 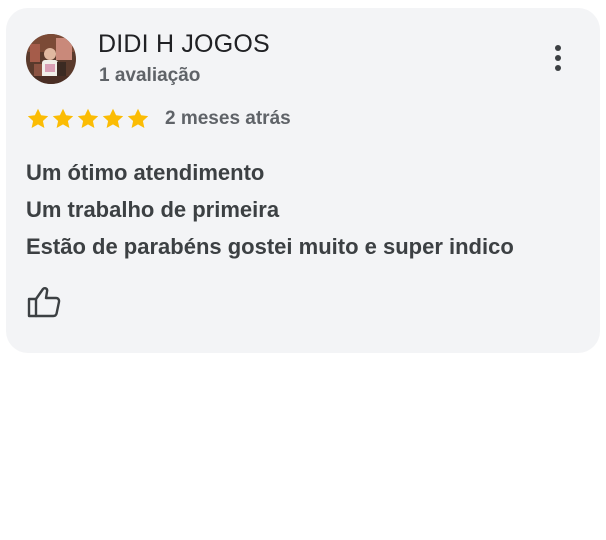 I want to click on like-button, so click(x=44, y=302).